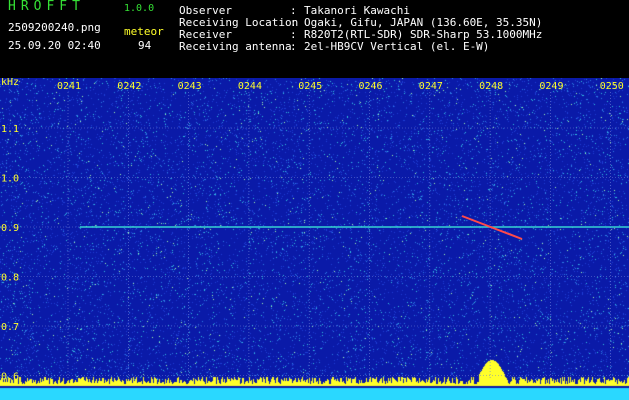 This screenshot has height=400, width=629. I want to click on time-tick-label: 0250, so click(612, 86).